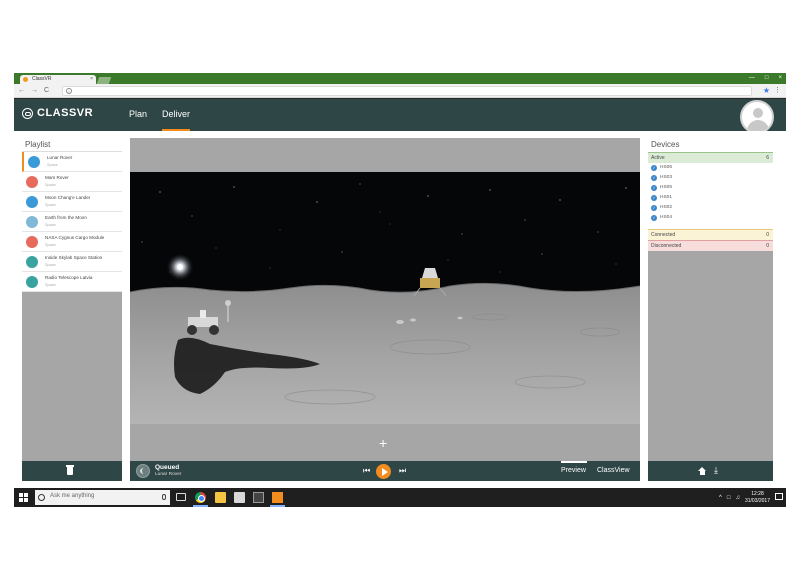 Image resolution: width=800 pixels, height=582 pixels. I want to click on app-header: CLASSVR Plan Deliver, so click(400, 116).